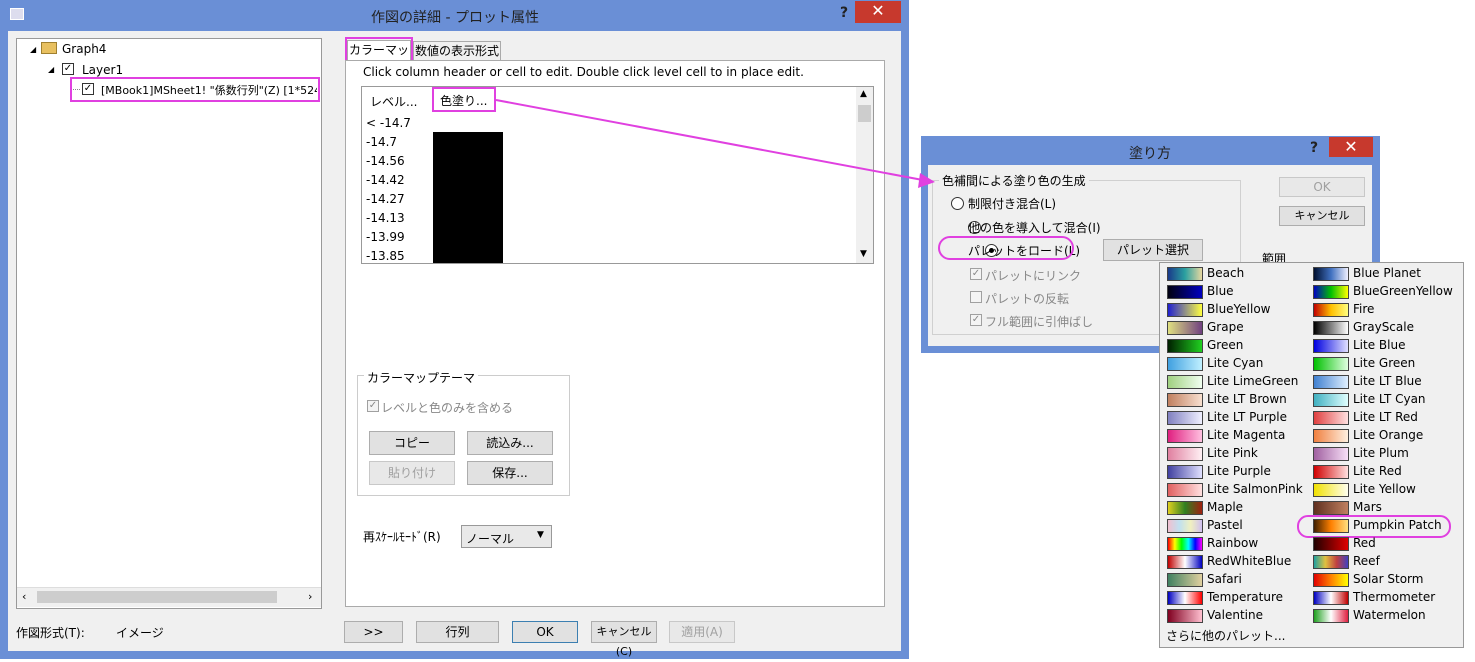 The width and height of the screenshot is (1475, 662). I want to click on palette-label: Reef, so click(1366, 561).